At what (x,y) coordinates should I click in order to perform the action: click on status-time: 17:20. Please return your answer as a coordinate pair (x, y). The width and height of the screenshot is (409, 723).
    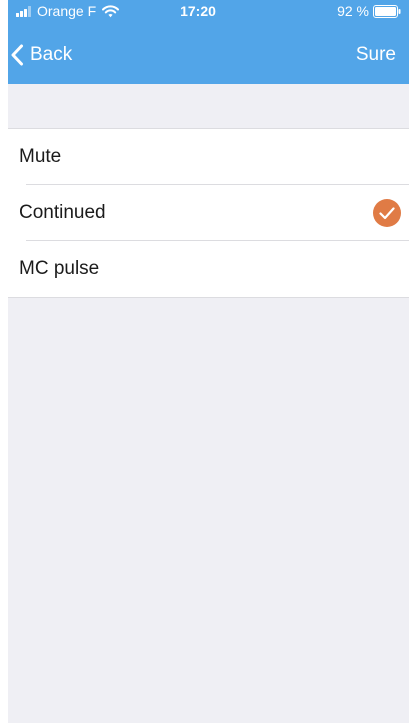
    Looking at the image, I should click on (198, 11).